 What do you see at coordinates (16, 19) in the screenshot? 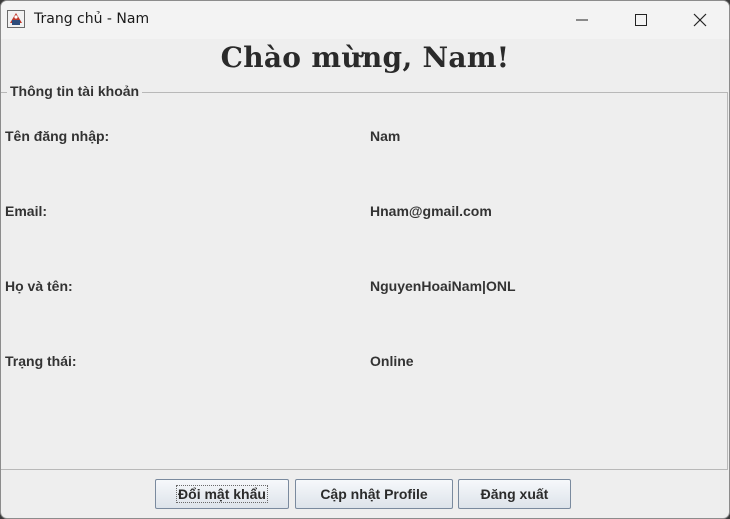
I see `java-app-icon` at bounding box center [16, 19].